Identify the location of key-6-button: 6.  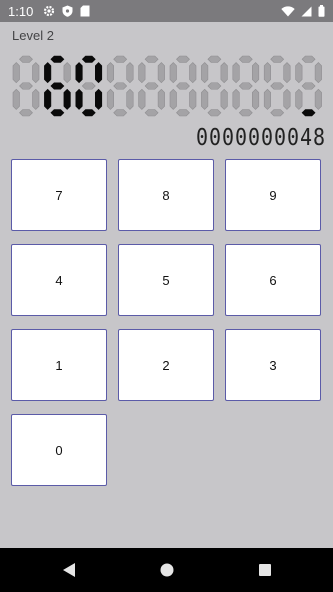
(273, 280).